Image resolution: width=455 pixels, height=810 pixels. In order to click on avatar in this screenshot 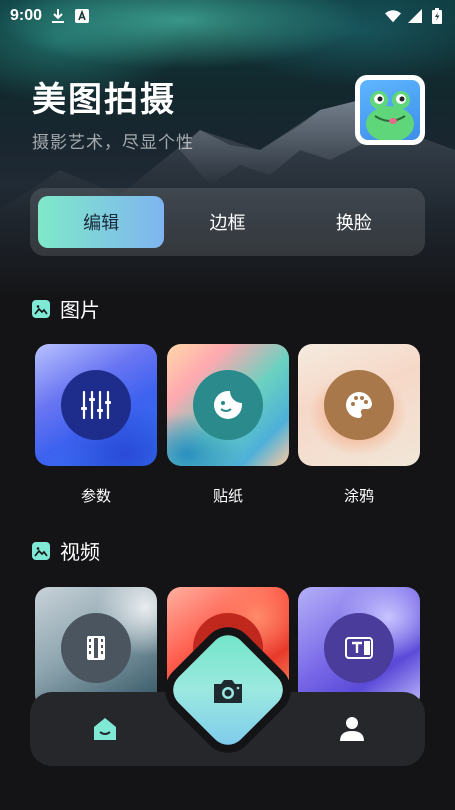, I will do `click(390, 110)`.